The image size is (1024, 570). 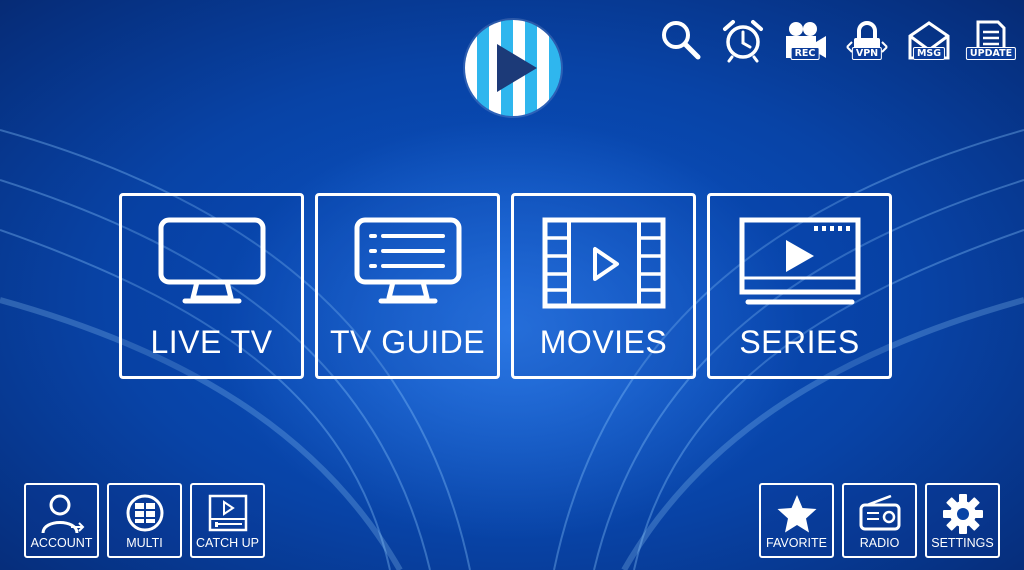 I want to click on vpn-tag: VPN, so click(x=867, y=53).